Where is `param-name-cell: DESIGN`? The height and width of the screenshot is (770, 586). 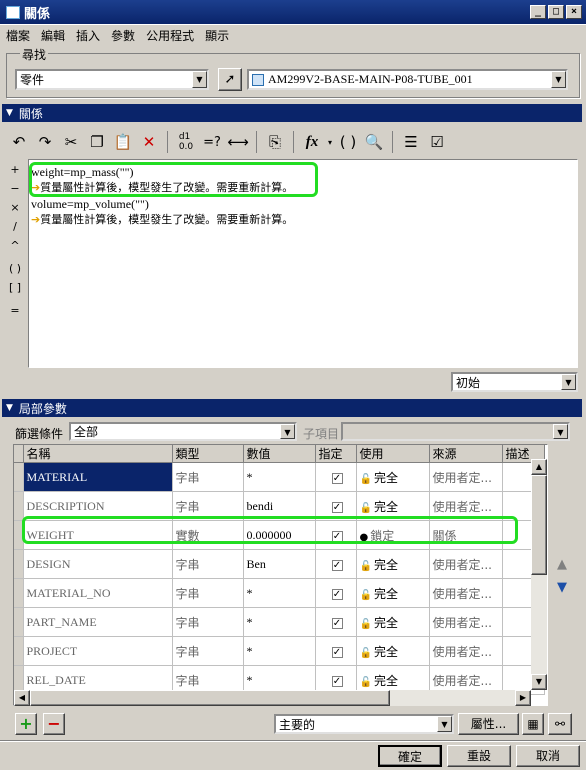
param-name-cell: DESIGN is located at coordinates (98, 564).